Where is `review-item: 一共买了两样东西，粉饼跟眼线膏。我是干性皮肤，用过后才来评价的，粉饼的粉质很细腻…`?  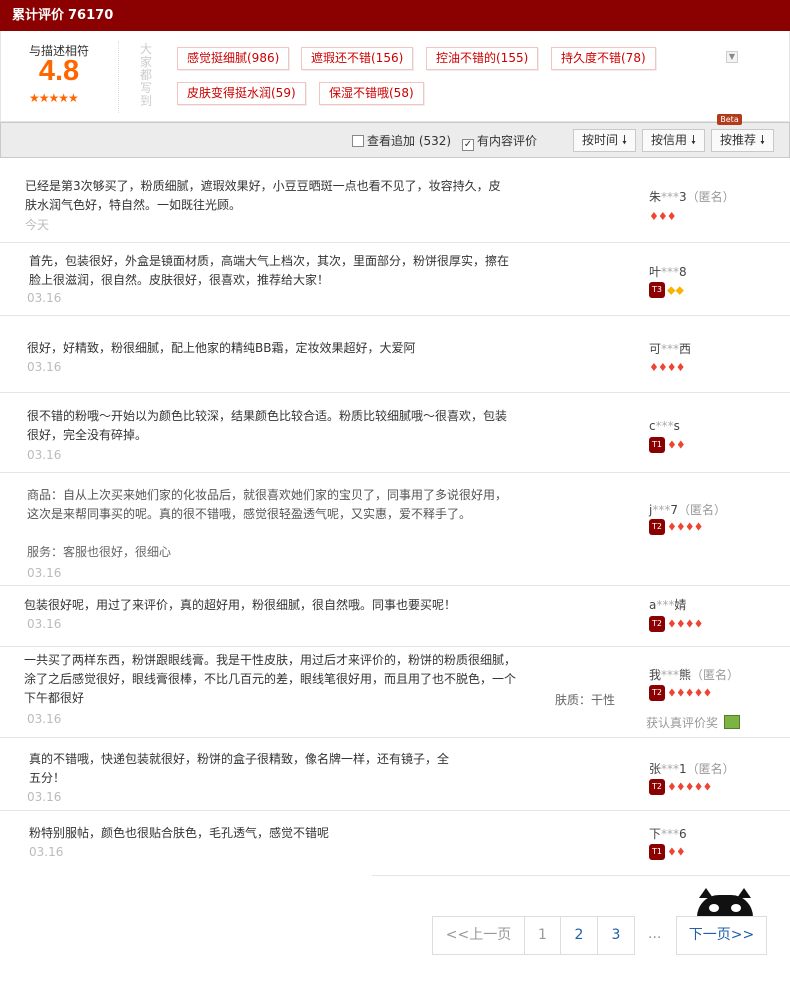
review-item: 一共买了两样东西，粉饼跟眼线膏。我是干性皮肤，用过后才来评价的，粉饼的粉质很细腻… is located at coordinates (395, 692).